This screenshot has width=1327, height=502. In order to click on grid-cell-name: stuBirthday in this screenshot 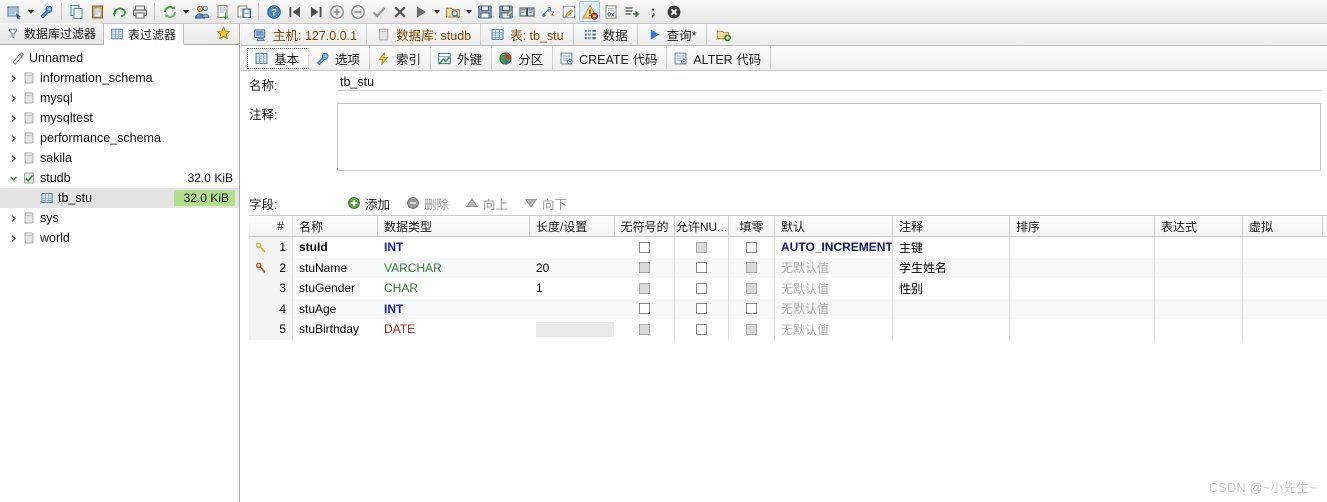, I will do `click(335, 329)`.